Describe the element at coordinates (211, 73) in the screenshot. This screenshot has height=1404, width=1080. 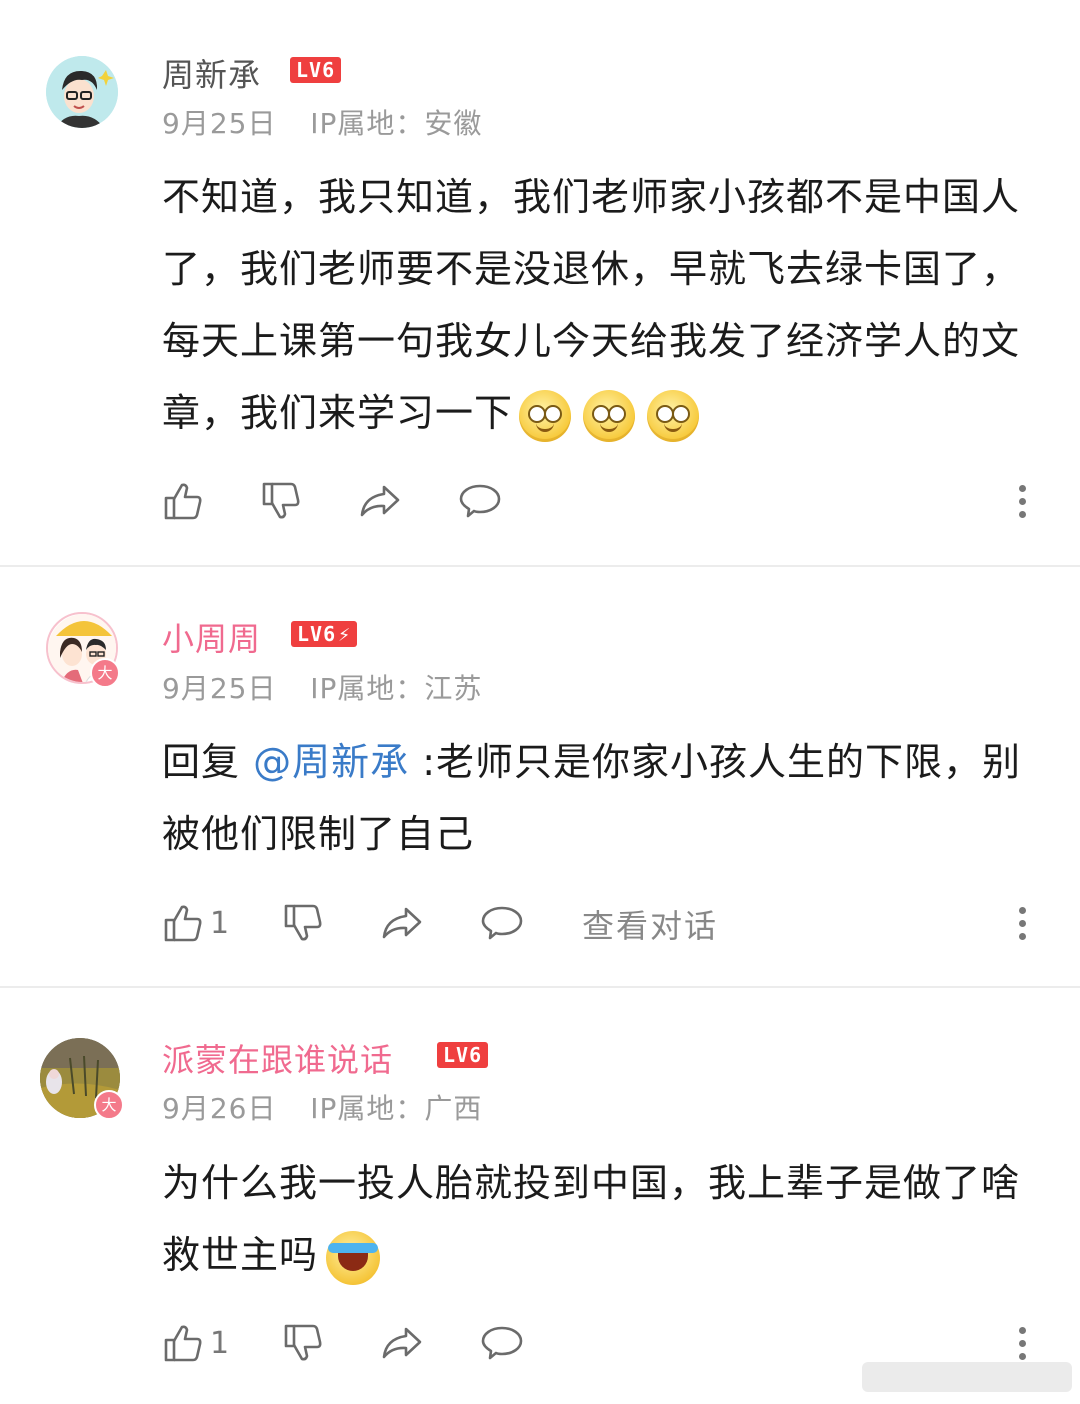
I see `username: 周新承` at that location.